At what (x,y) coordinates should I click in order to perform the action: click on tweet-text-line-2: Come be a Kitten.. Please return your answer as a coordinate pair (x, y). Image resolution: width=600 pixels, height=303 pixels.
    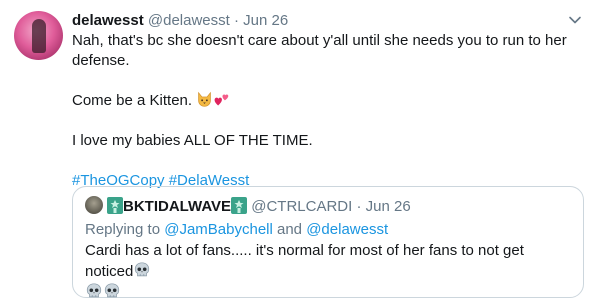
    Looking at the image, I should click on (132, 100).